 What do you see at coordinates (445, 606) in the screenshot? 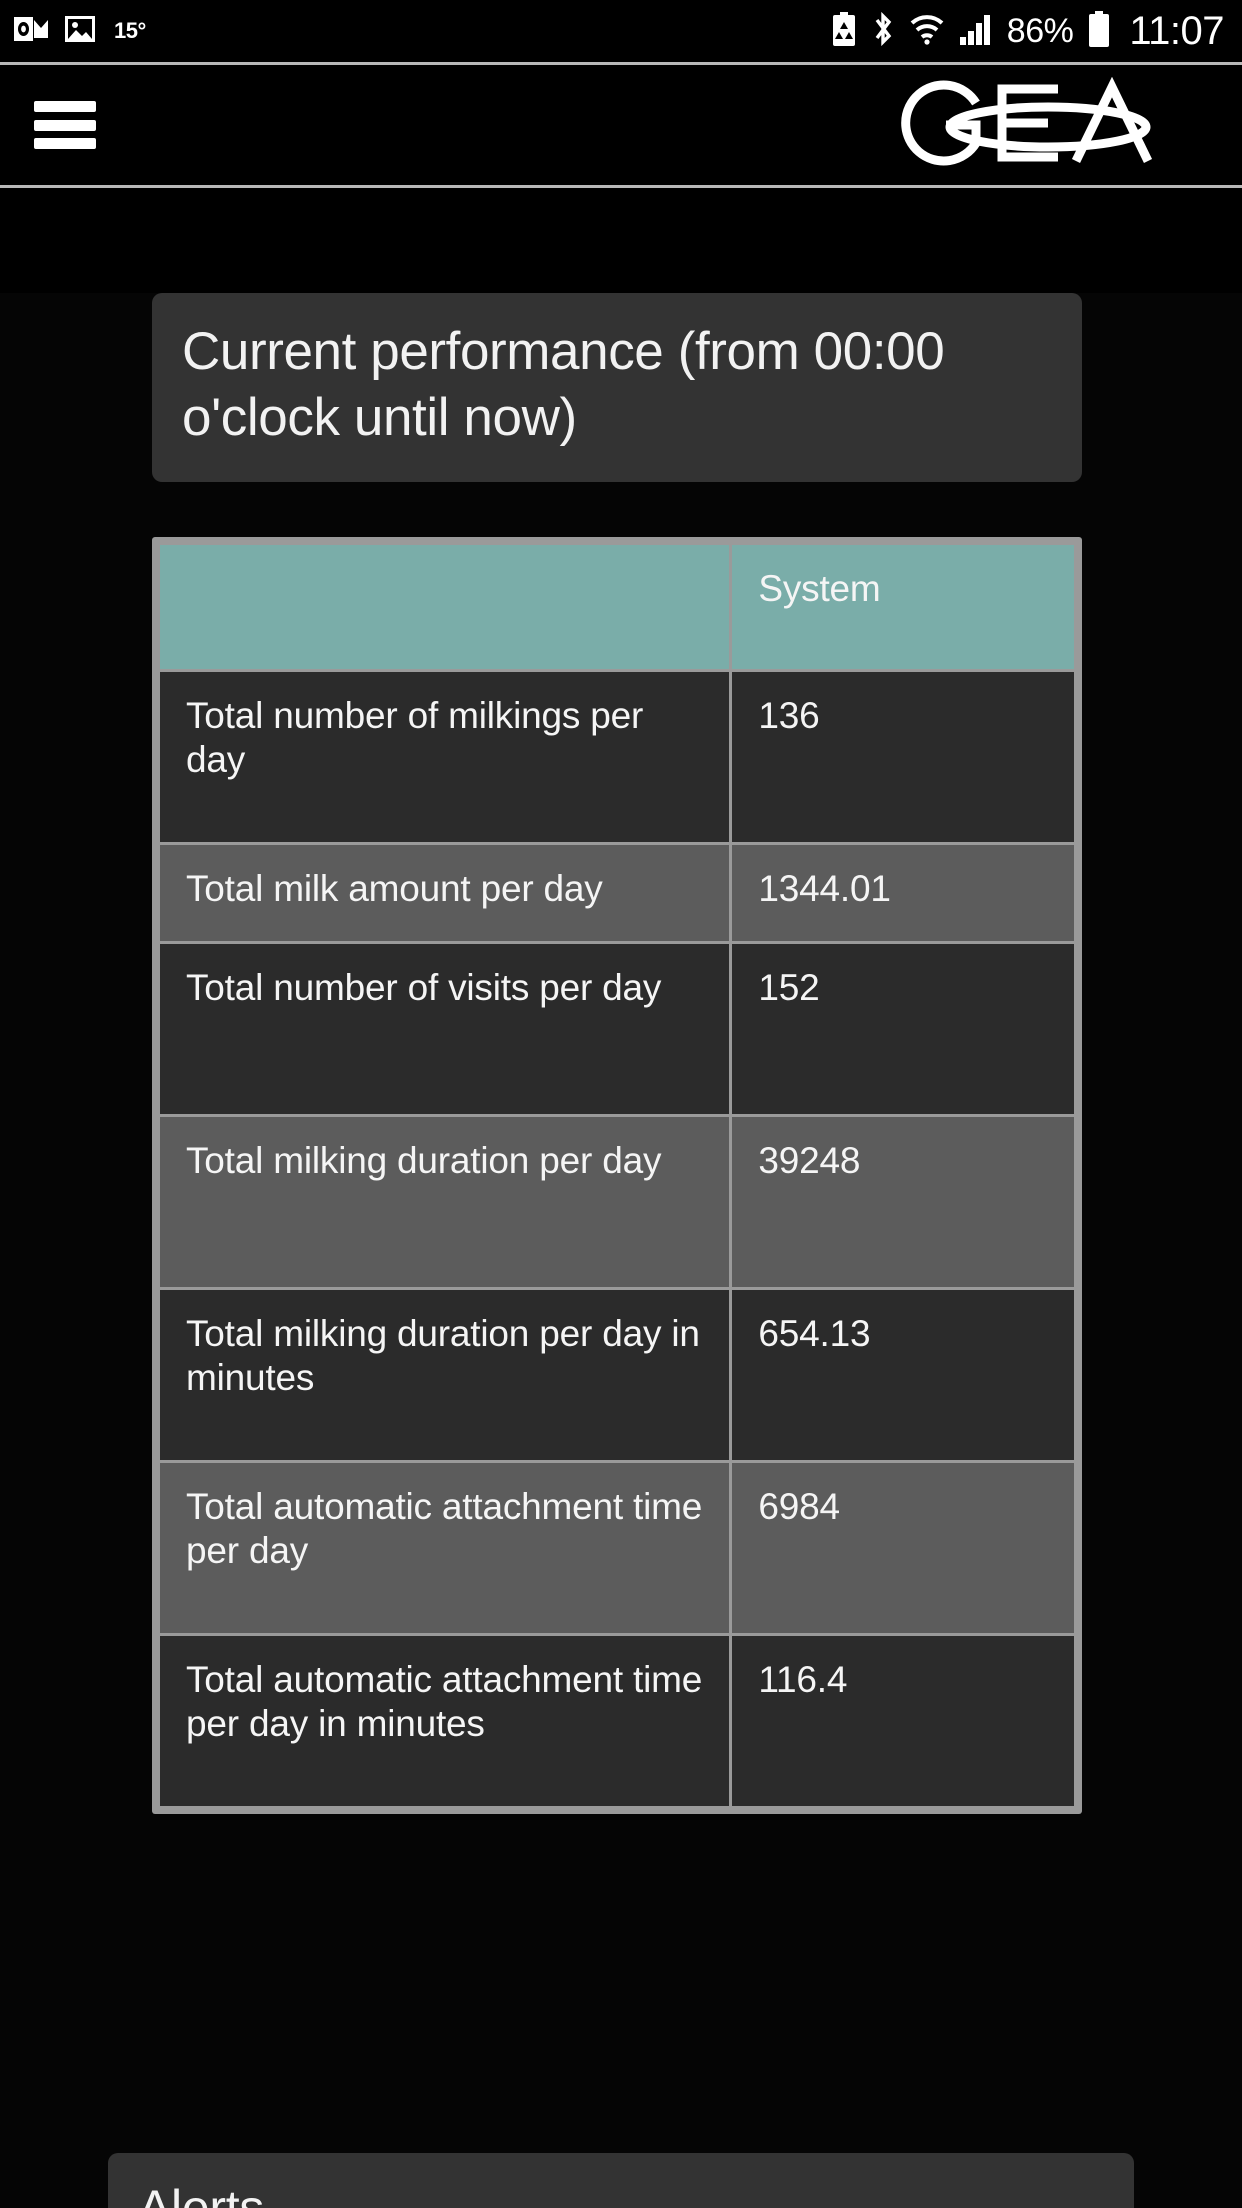
I see `table-header-cell-blank` at bounding box center [445, 606].